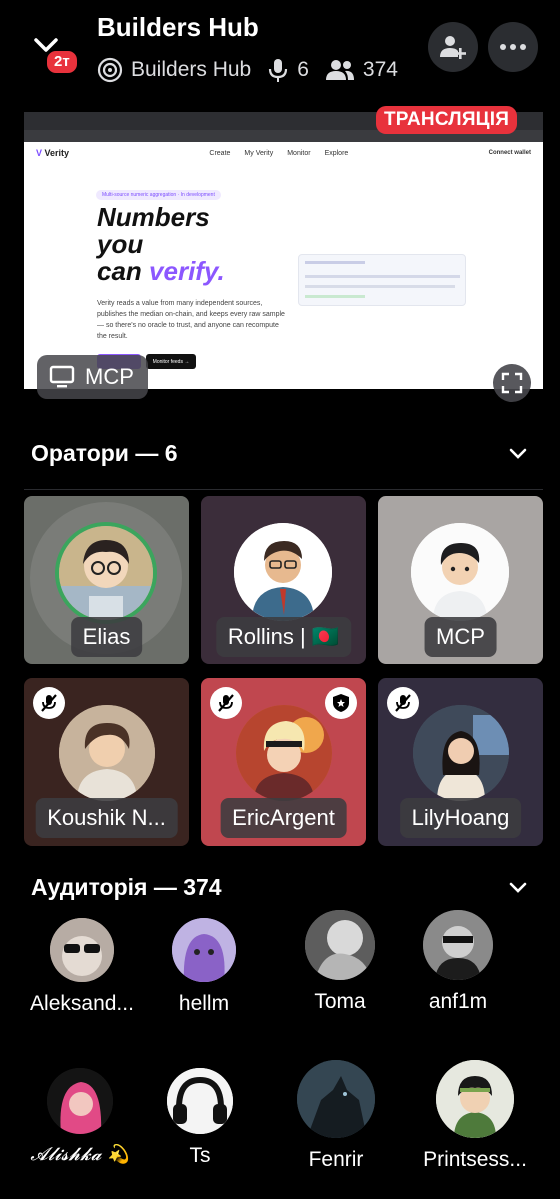 This screenshot has width=560, height=1199. Describe the element at coordinates (178, 27) in the screenshot. I see `page-title: Builders Hub` at that location.